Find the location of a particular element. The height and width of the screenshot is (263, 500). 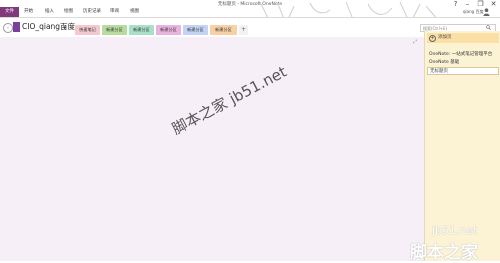

search-icon is located at coordinates (488, 27).